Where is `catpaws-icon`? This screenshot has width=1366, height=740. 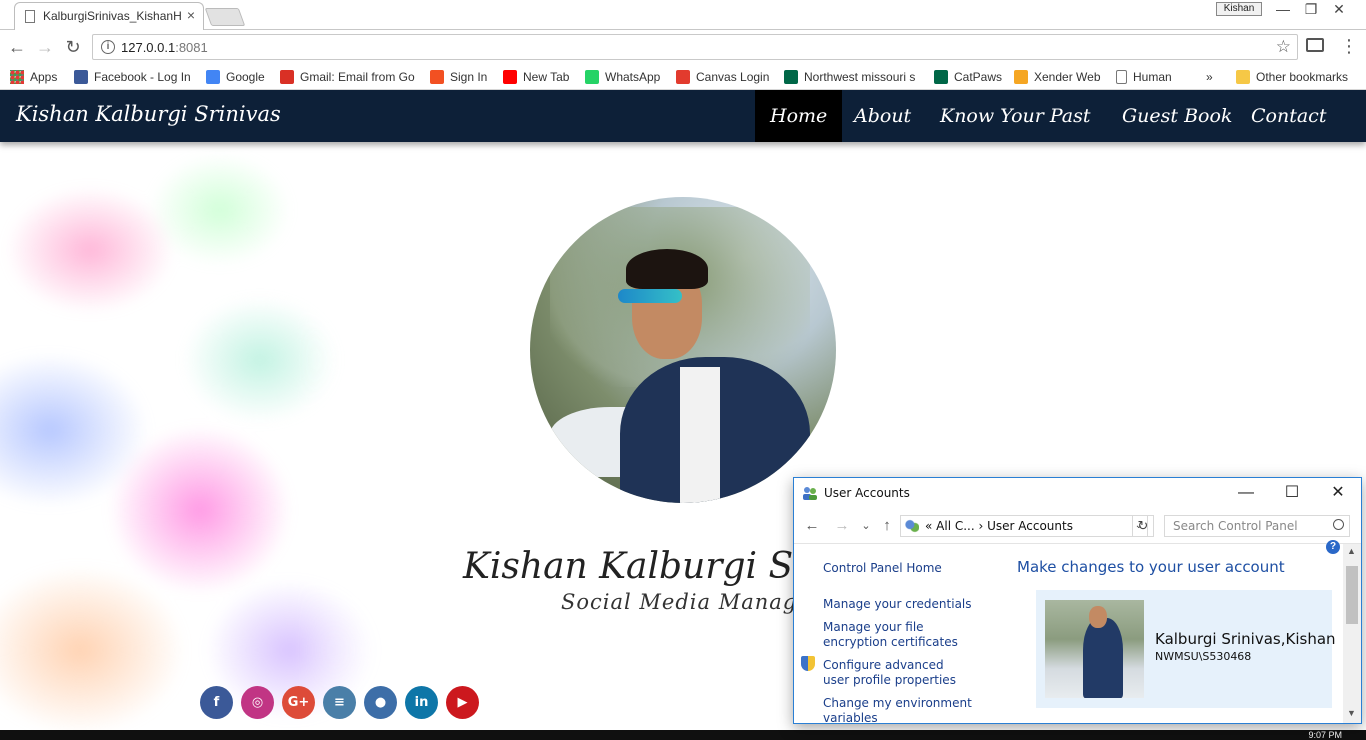 catpaws-icon is located at coordinates (941, 77).